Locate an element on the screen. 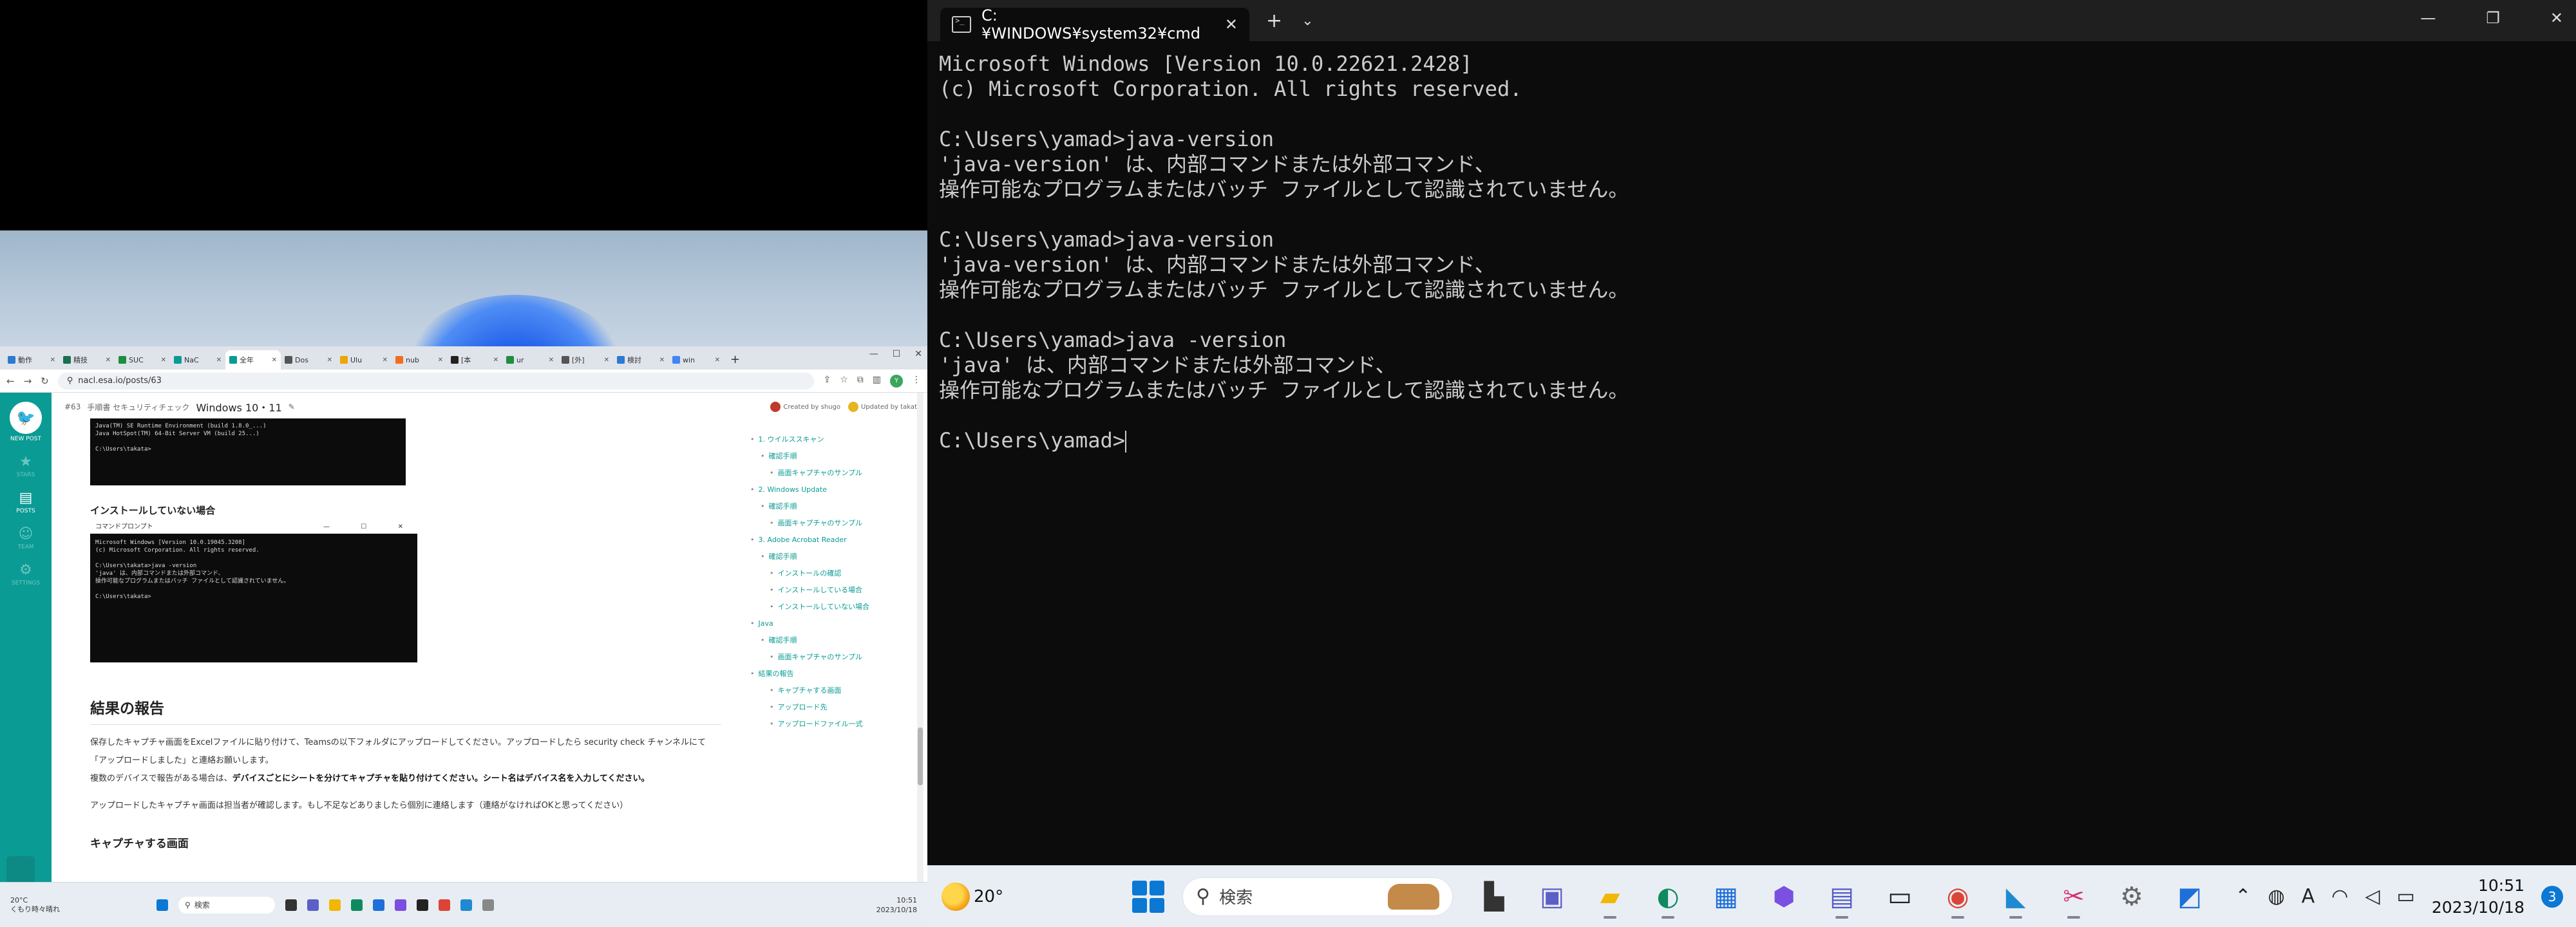 Image resolution: width=2576 pixels, height=927 pixels. small-search-box: ⚲ 検索 is located at coordinates (226, 905).